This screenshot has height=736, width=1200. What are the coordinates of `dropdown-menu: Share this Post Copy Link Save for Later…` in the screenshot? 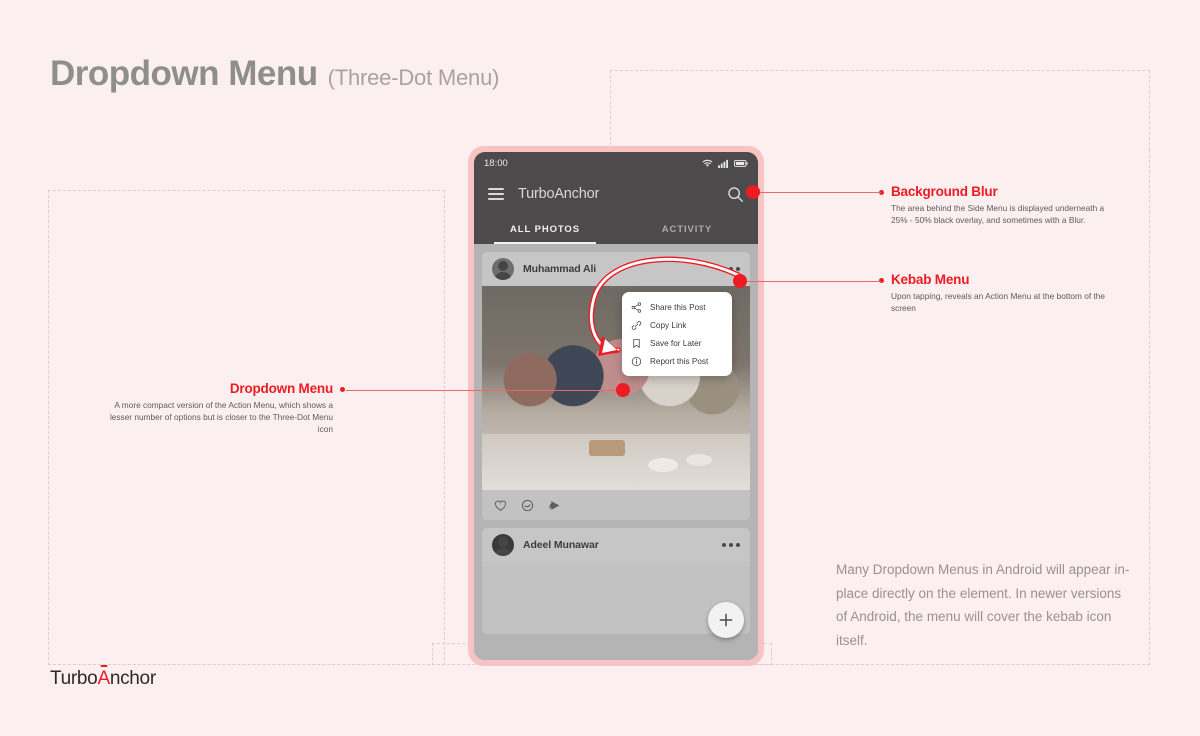 It's located at (677, 334).